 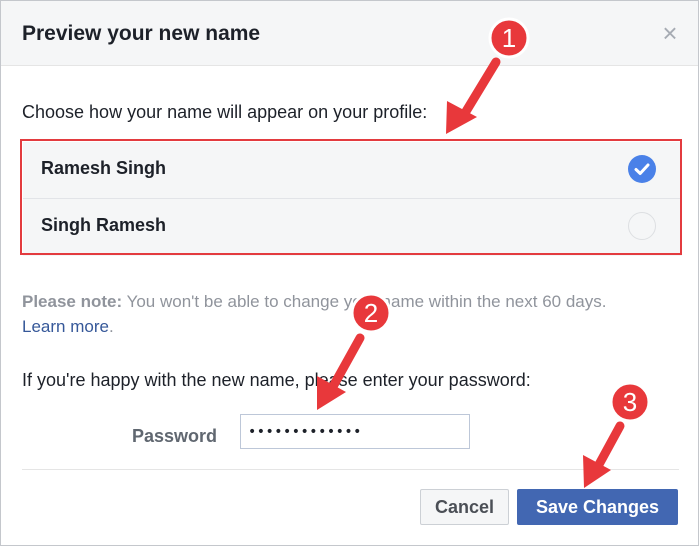 What do you see at coordinates (350, 469) in the screenshot?
I see `footer-divider` at bounding box center [350, 469].